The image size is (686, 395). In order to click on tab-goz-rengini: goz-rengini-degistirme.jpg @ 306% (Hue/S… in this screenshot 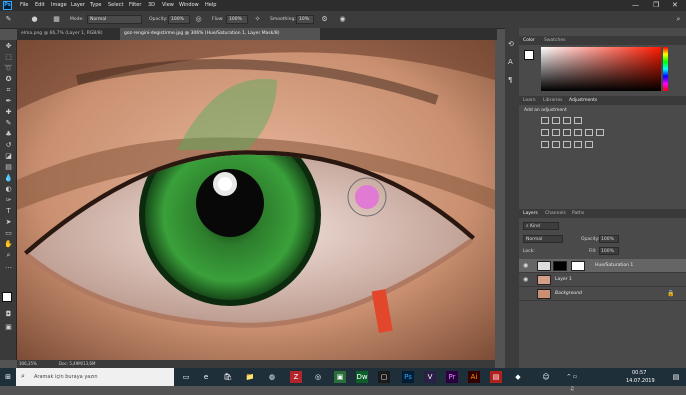, I will do `click(220, 34)`.